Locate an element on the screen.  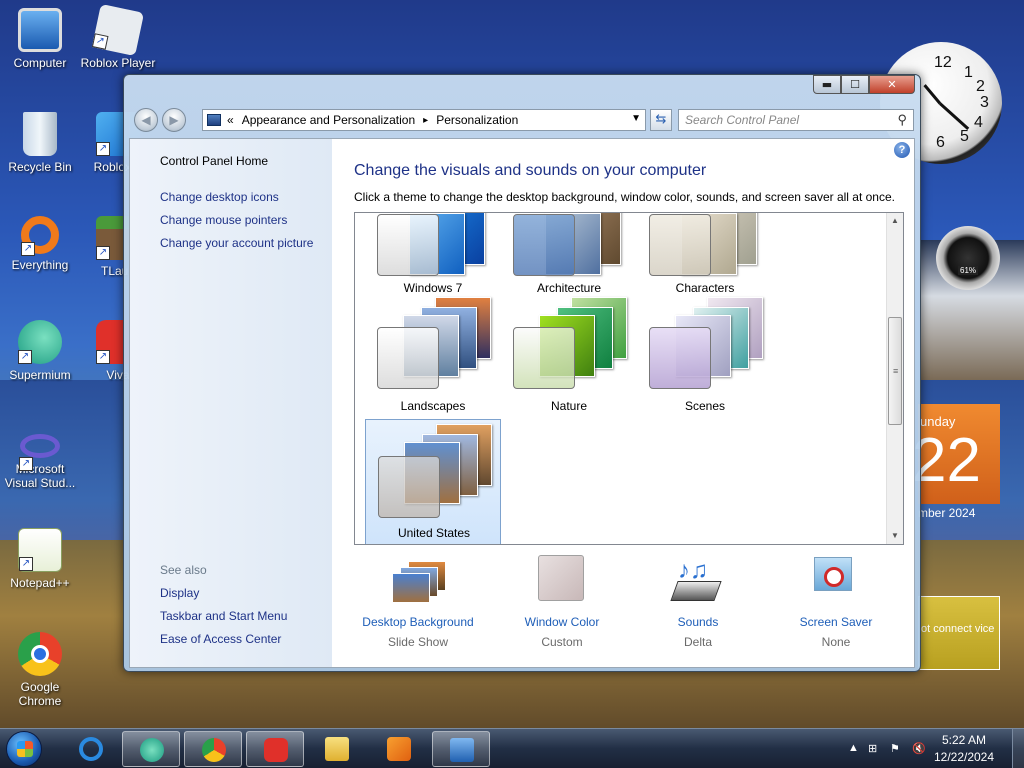
computer-icon is located at coordinates (40, 30).